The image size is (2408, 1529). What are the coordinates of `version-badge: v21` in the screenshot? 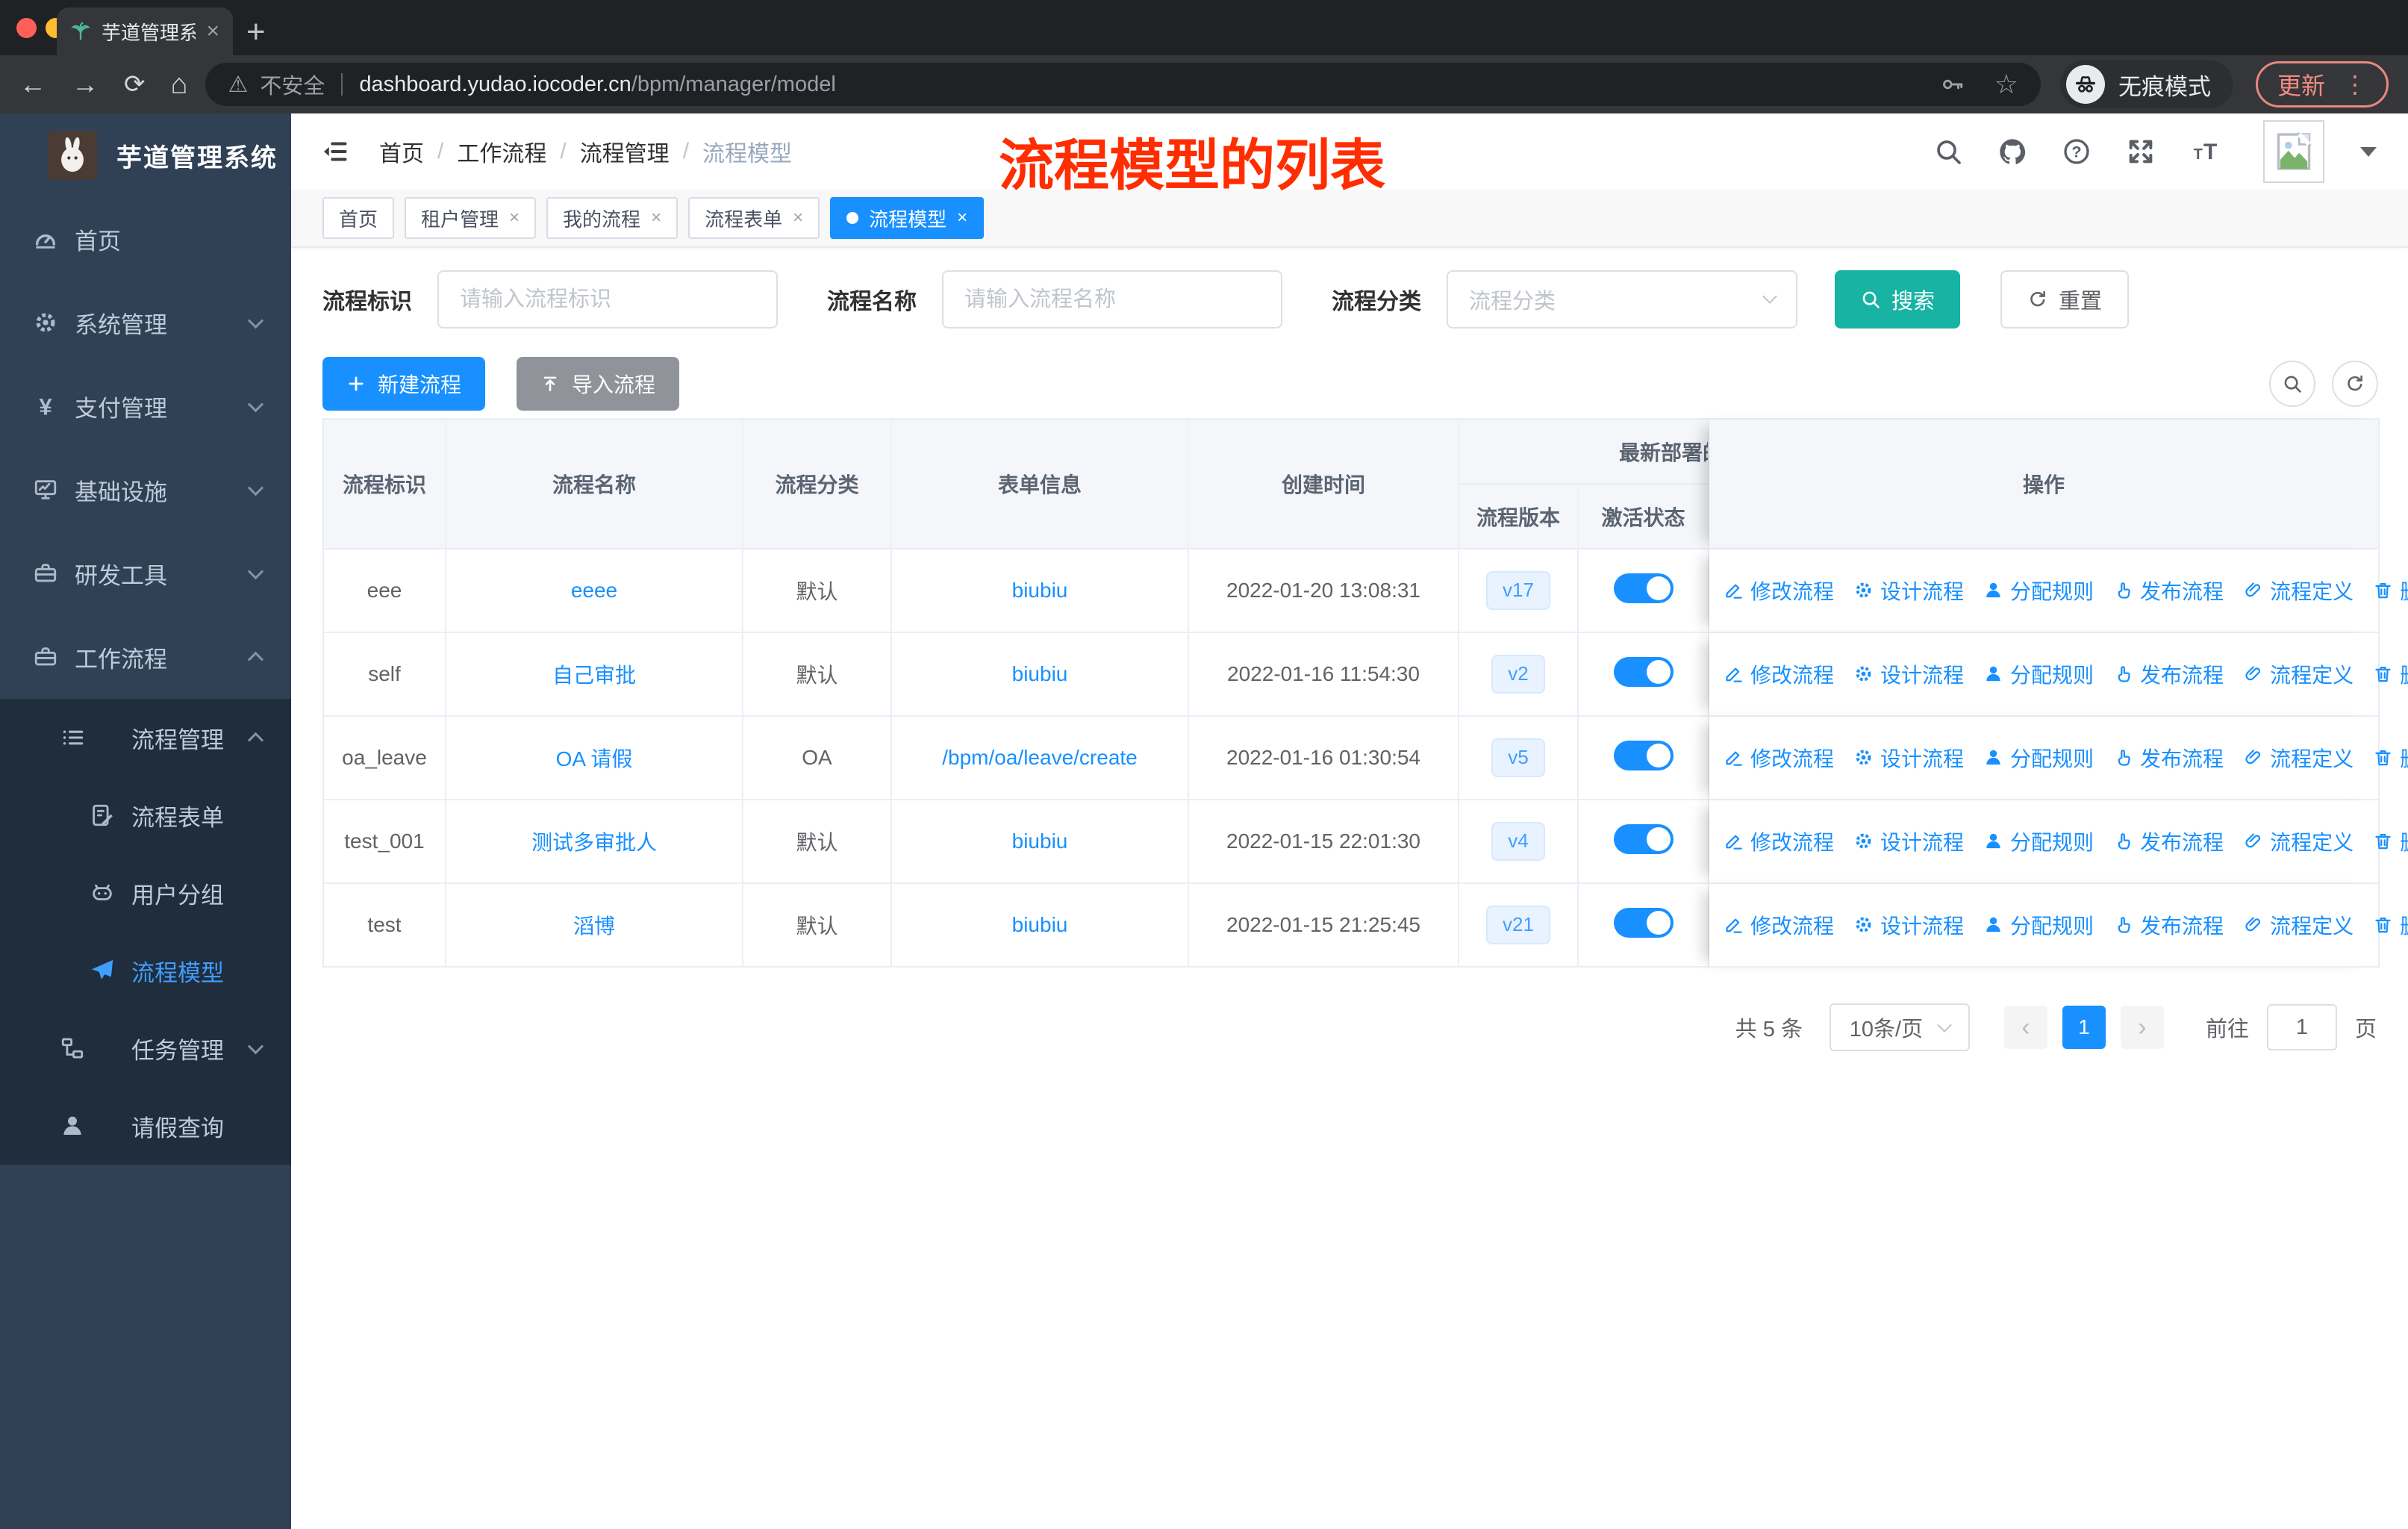 It's located at (1518, 925).